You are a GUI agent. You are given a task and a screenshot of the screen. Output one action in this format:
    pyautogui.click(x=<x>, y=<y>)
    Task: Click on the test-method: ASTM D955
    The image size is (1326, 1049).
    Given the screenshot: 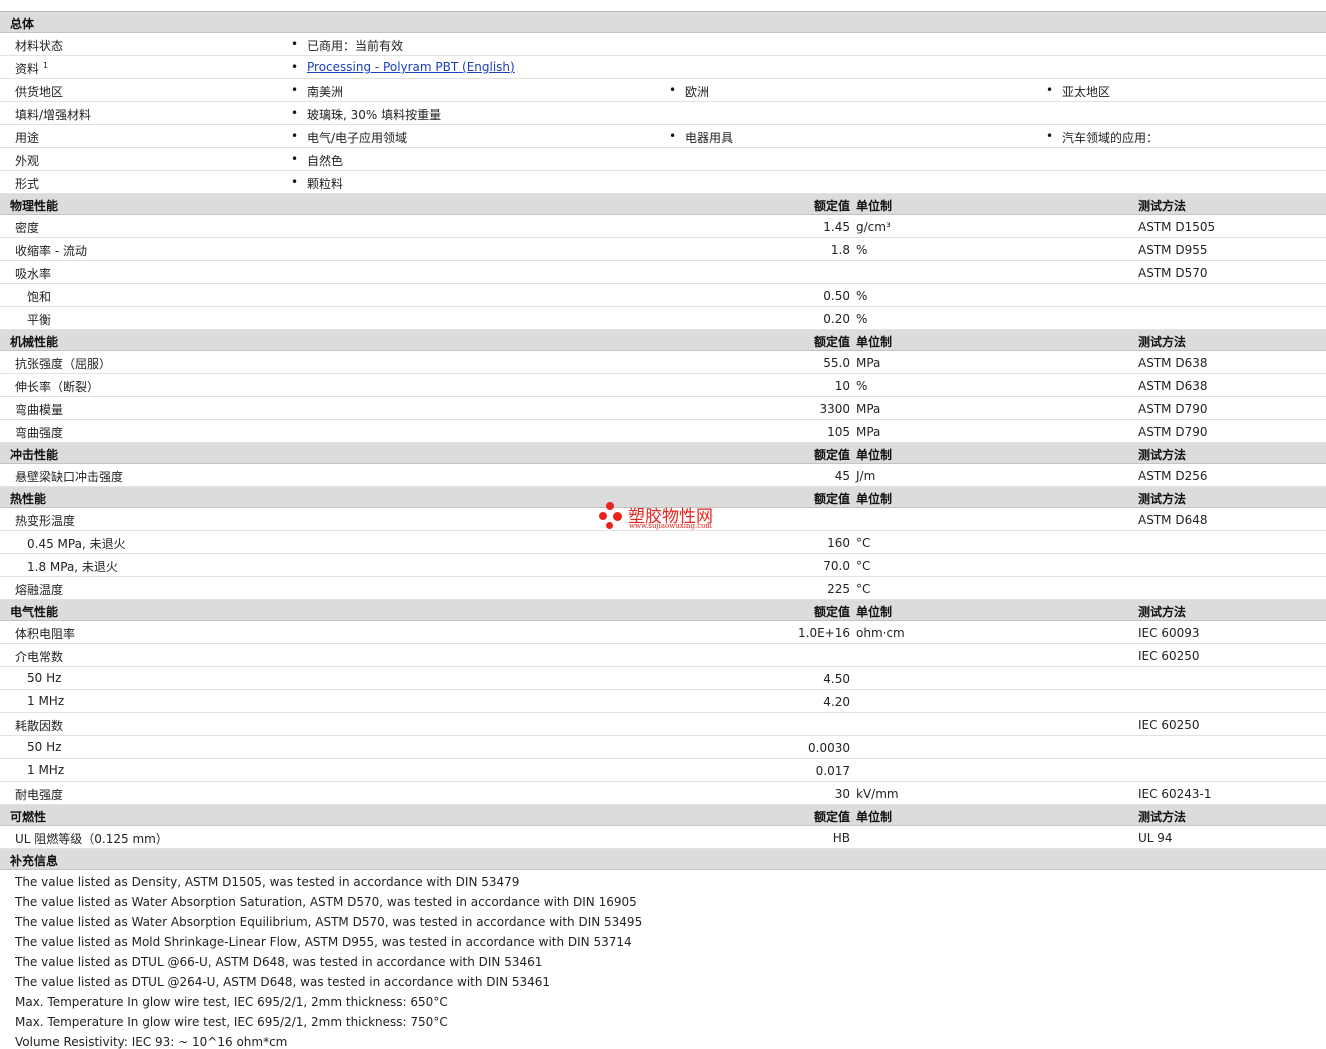 What is the action you would take?
    pyautogui.click(x=1173, y=250)
    